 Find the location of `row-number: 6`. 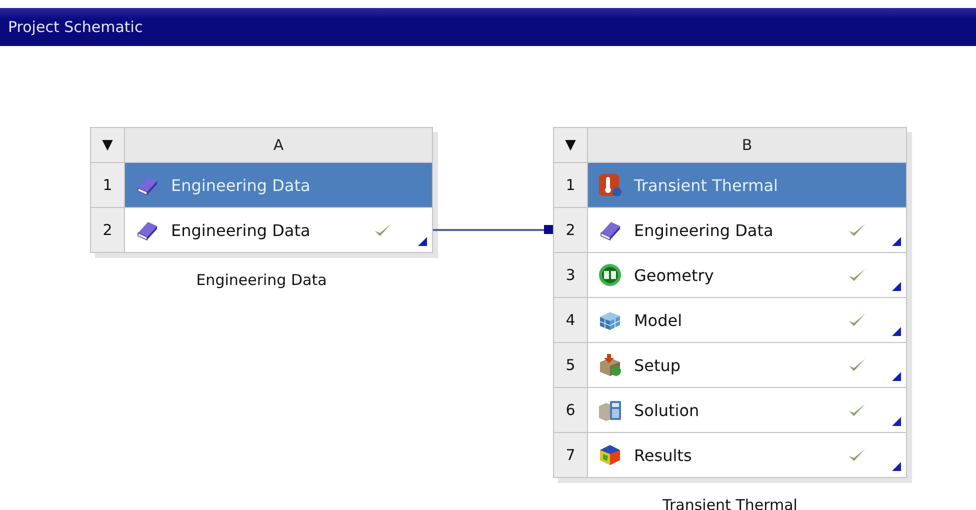

row-number: 6 is located at coordinates (571, 410).